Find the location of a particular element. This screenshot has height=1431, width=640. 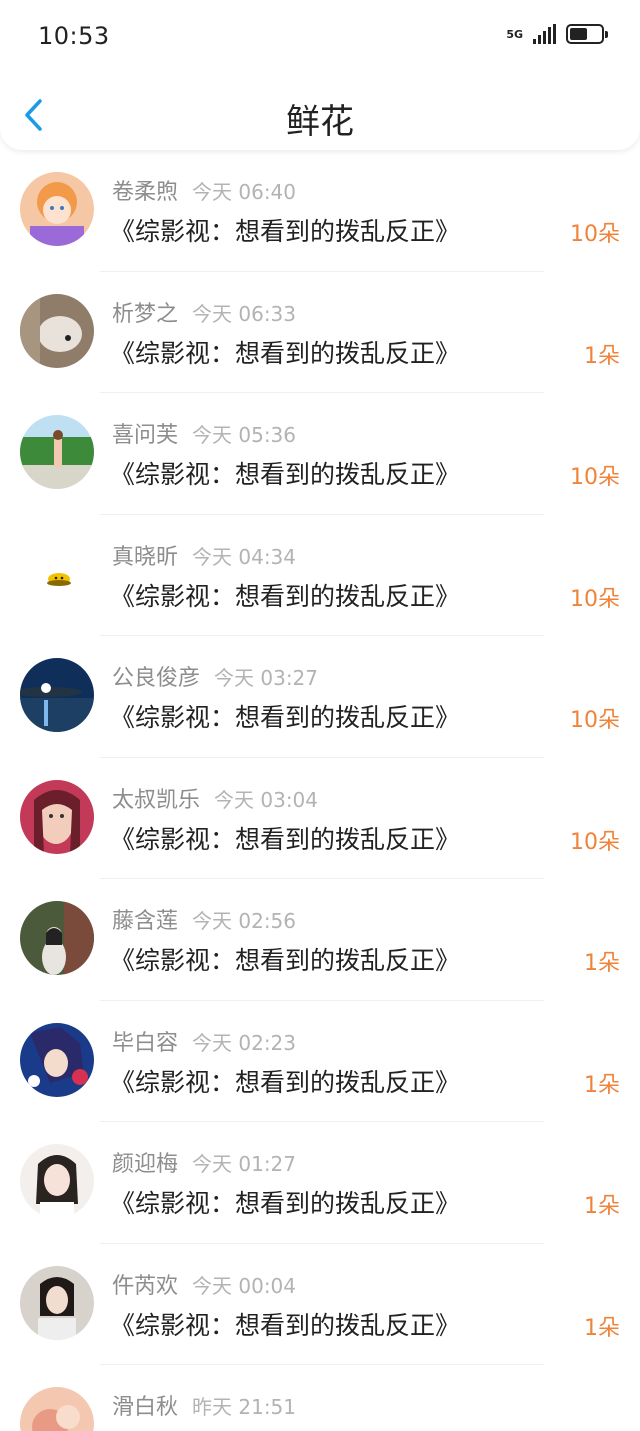

sender-name-text: 析梦之 is located at coordinates (145, 314).